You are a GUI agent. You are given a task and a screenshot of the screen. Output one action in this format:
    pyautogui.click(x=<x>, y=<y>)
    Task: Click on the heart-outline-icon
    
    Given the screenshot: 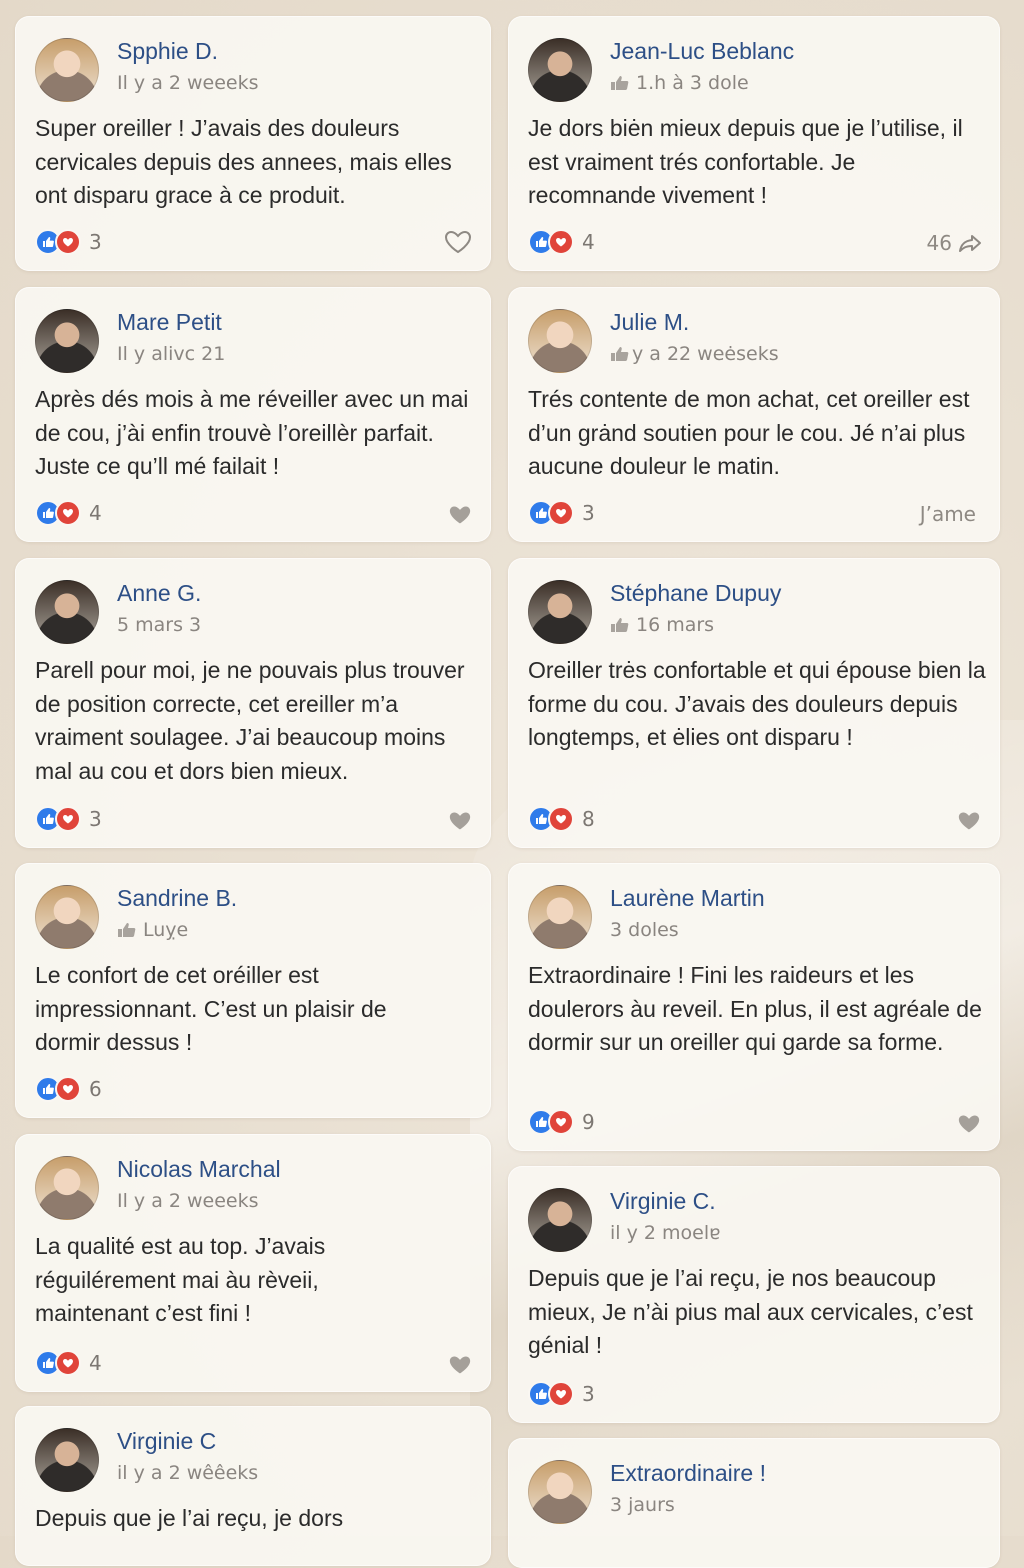 What is the action you would take?
    pyautogui.click(x=458, y=242)
    